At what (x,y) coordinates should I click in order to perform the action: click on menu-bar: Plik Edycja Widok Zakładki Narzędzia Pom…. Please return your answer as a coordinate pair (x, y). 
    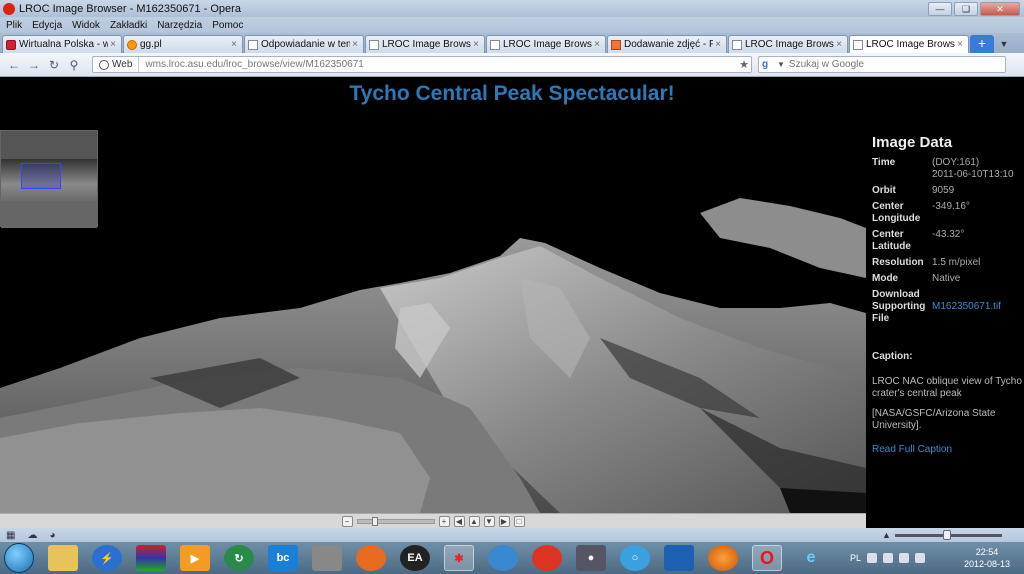
    Looking at the image, I should click on (512, 25).